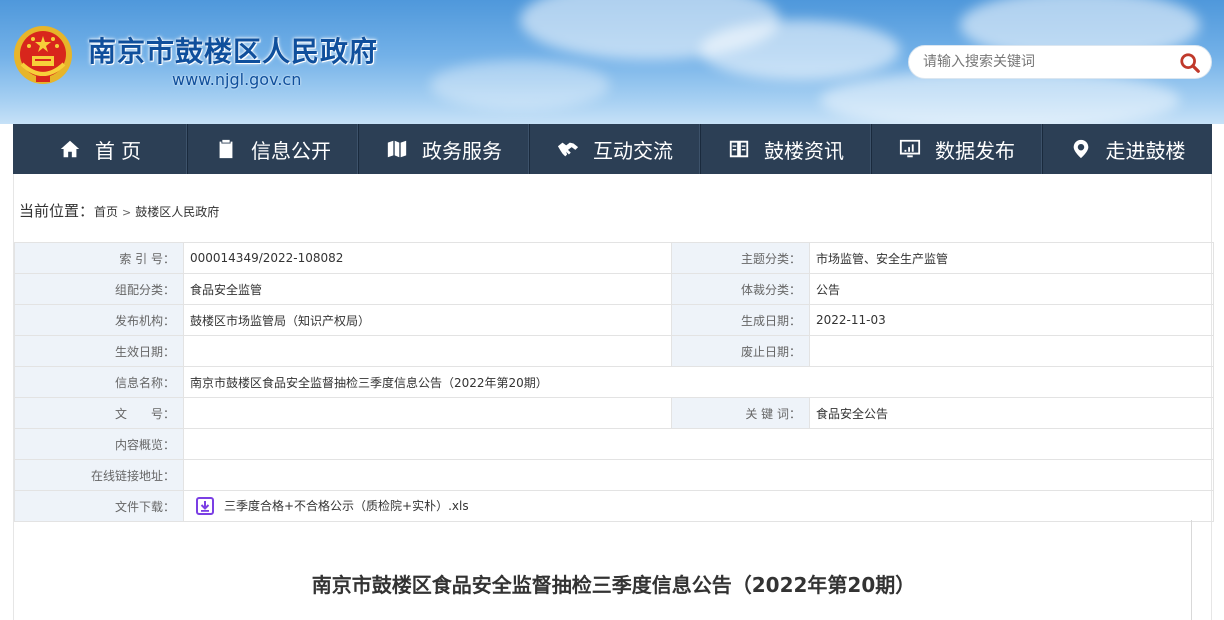 This screenshot has height=620, width=1224. Describe the element at coordinates (633, 150) in the screenshot. I see `nav-item-label: 互动交流` at that location.